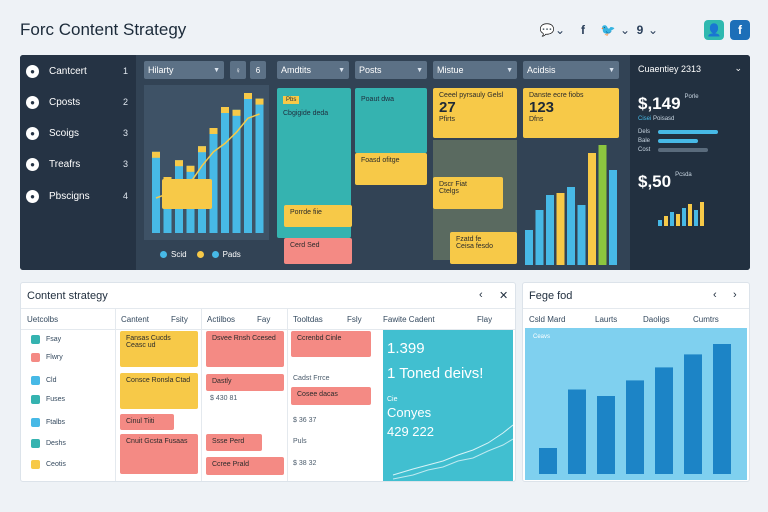 This screenshot has height=512, width=768. What do you see at coordinates (245, 349) in the screenshot?
I see `content-card: Dsvee Rnsh Ccesed` at bounding box center [245, 349].